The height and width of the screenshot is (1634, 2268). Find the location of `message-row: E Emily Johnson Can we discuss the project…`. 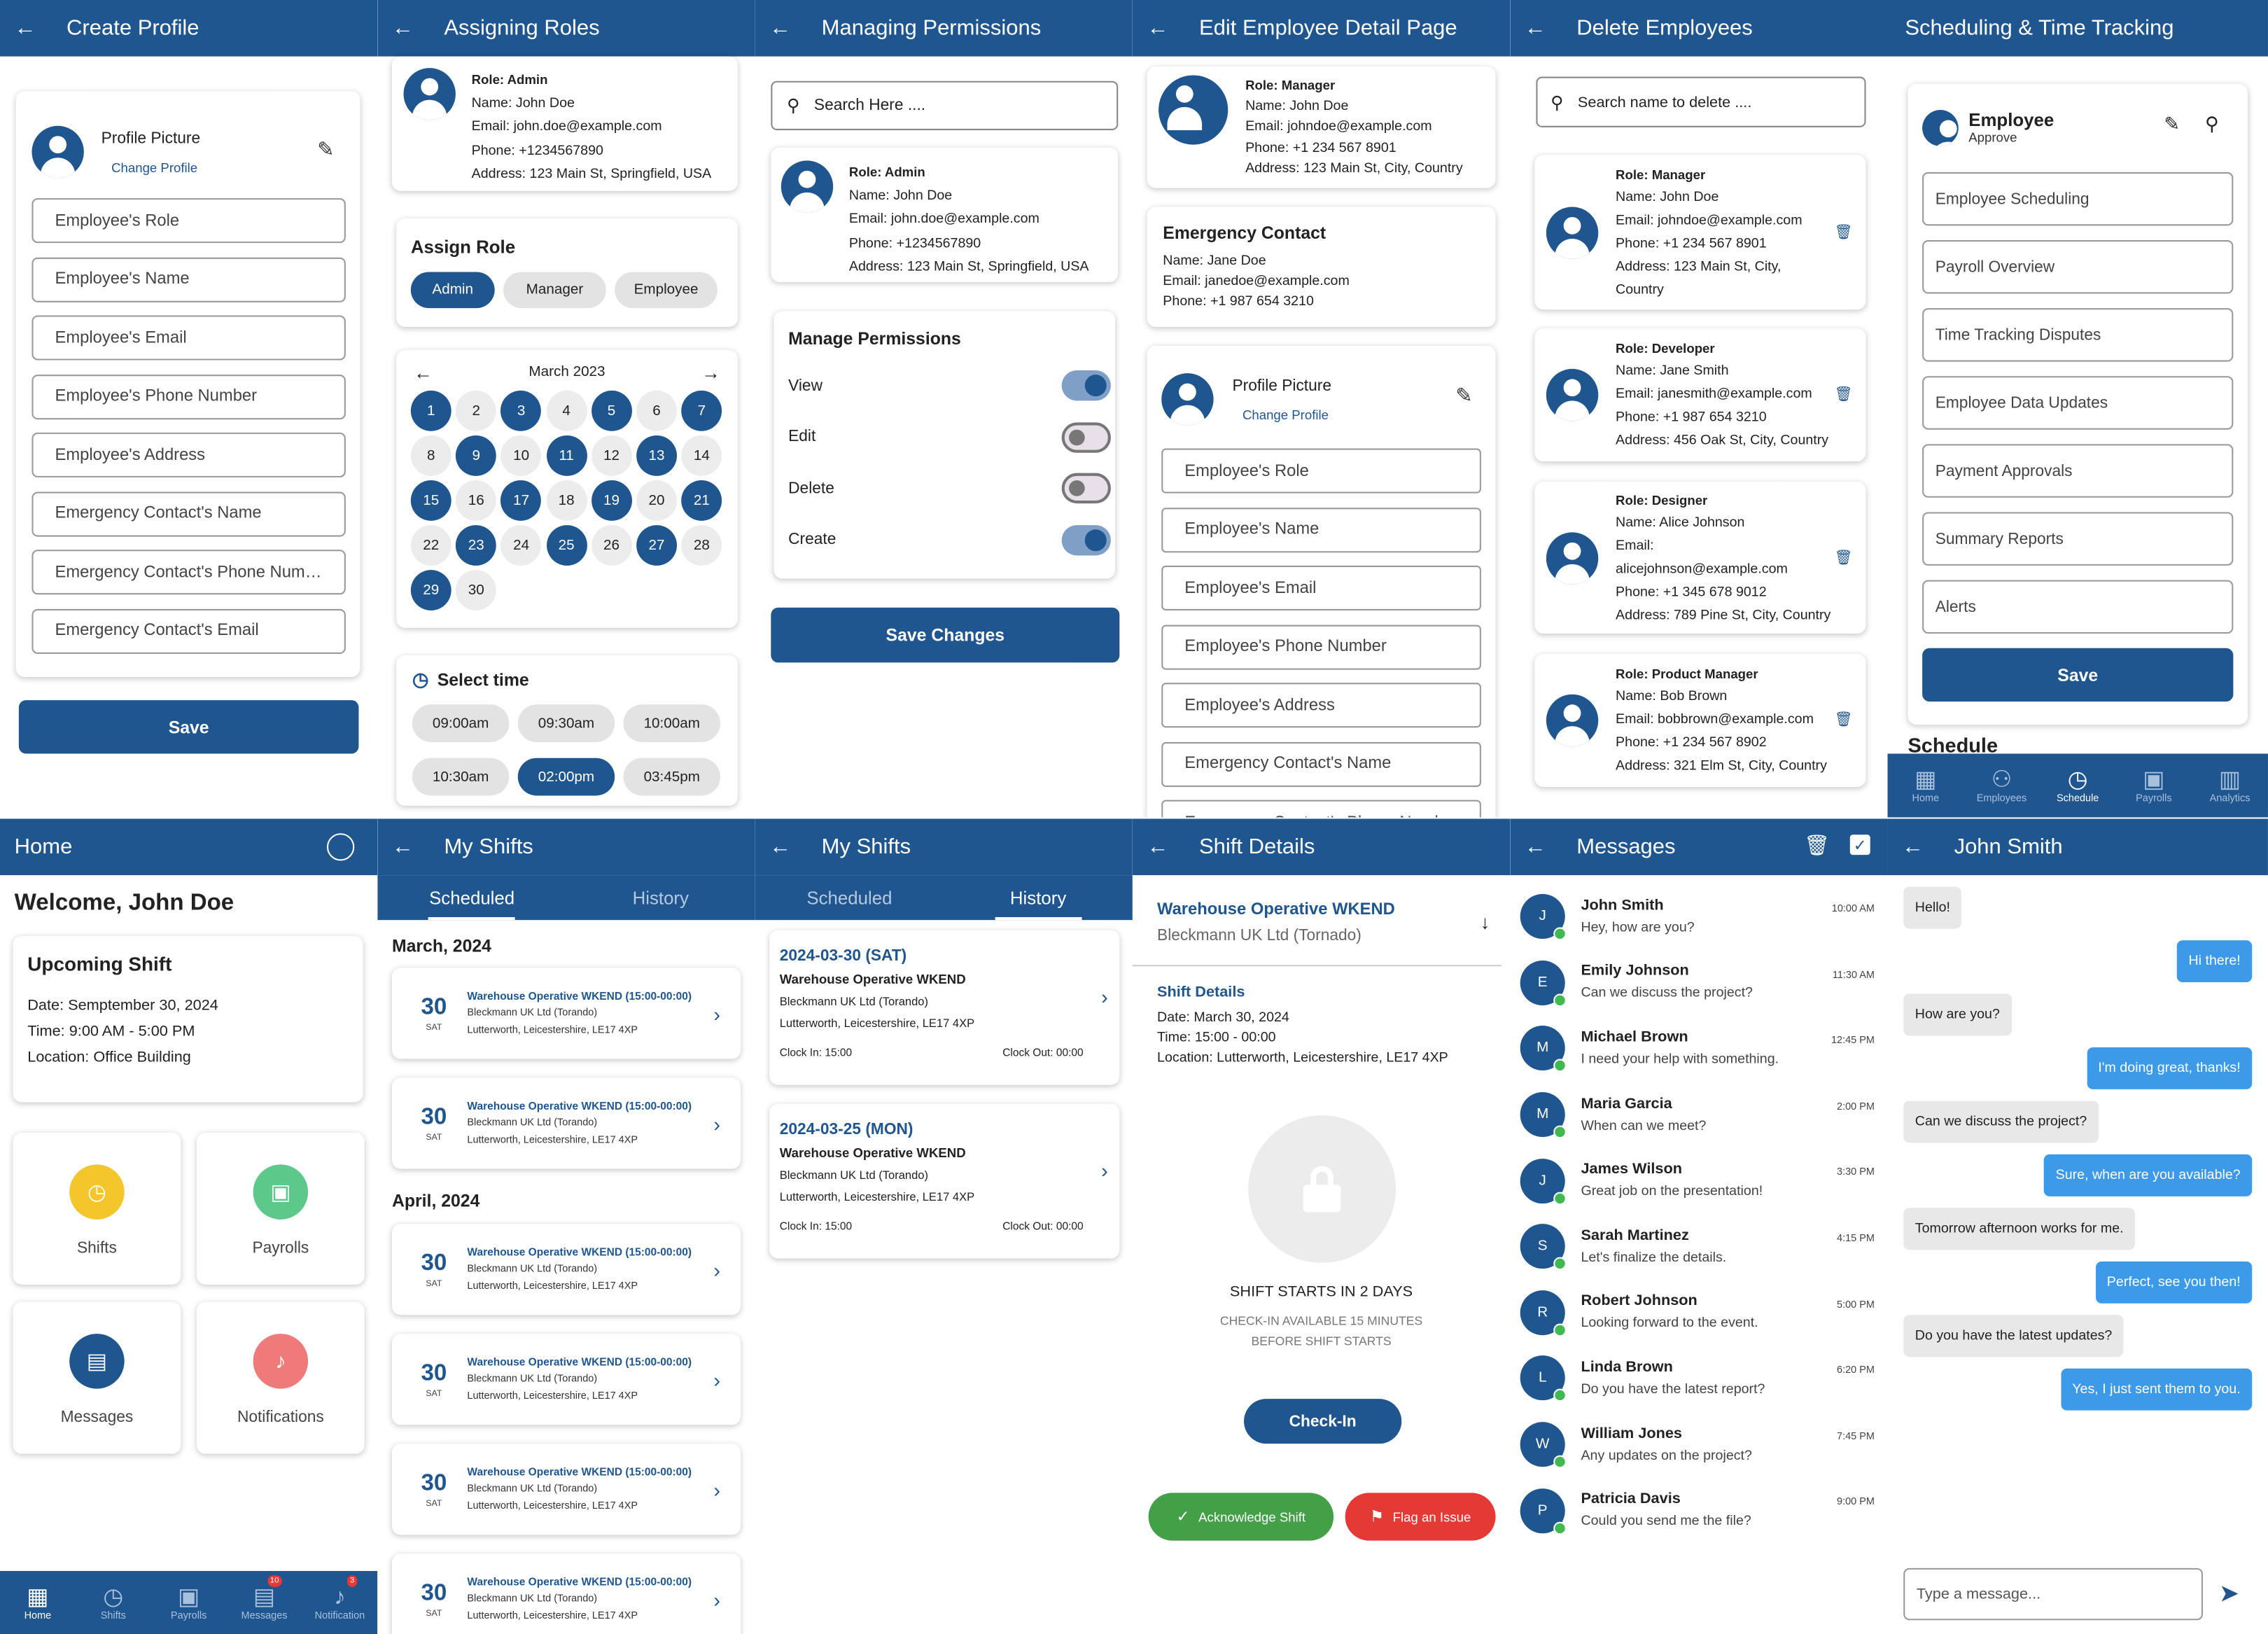

message-row: E Emily Johnson Can we discuss the project… is located at coordinates (1698, 983).